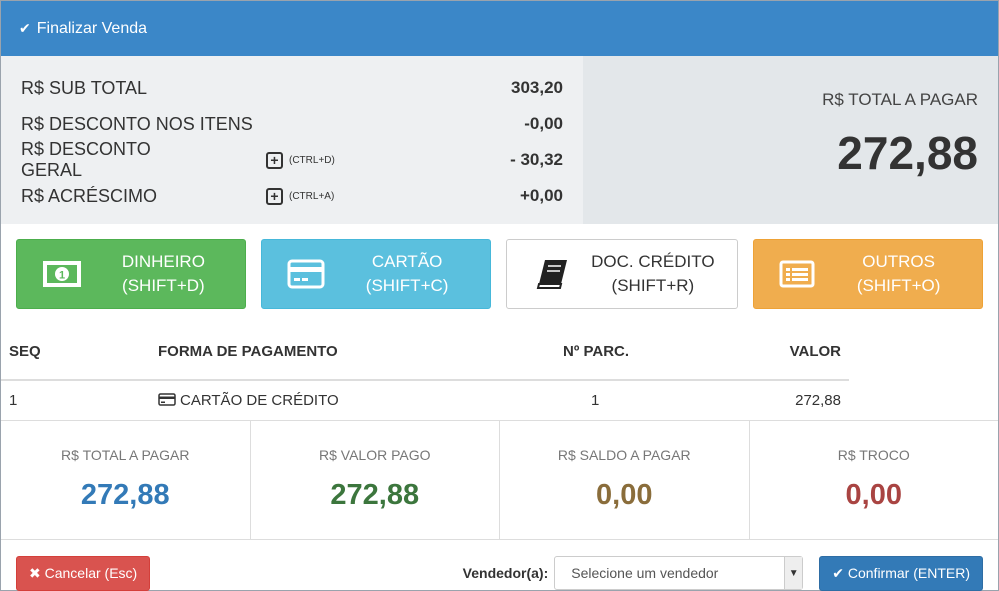 This screenshot has width=999, height=591. I want to click on item-discount-label: R$ DESCONTO NOS ITENS, so click(137, 123).